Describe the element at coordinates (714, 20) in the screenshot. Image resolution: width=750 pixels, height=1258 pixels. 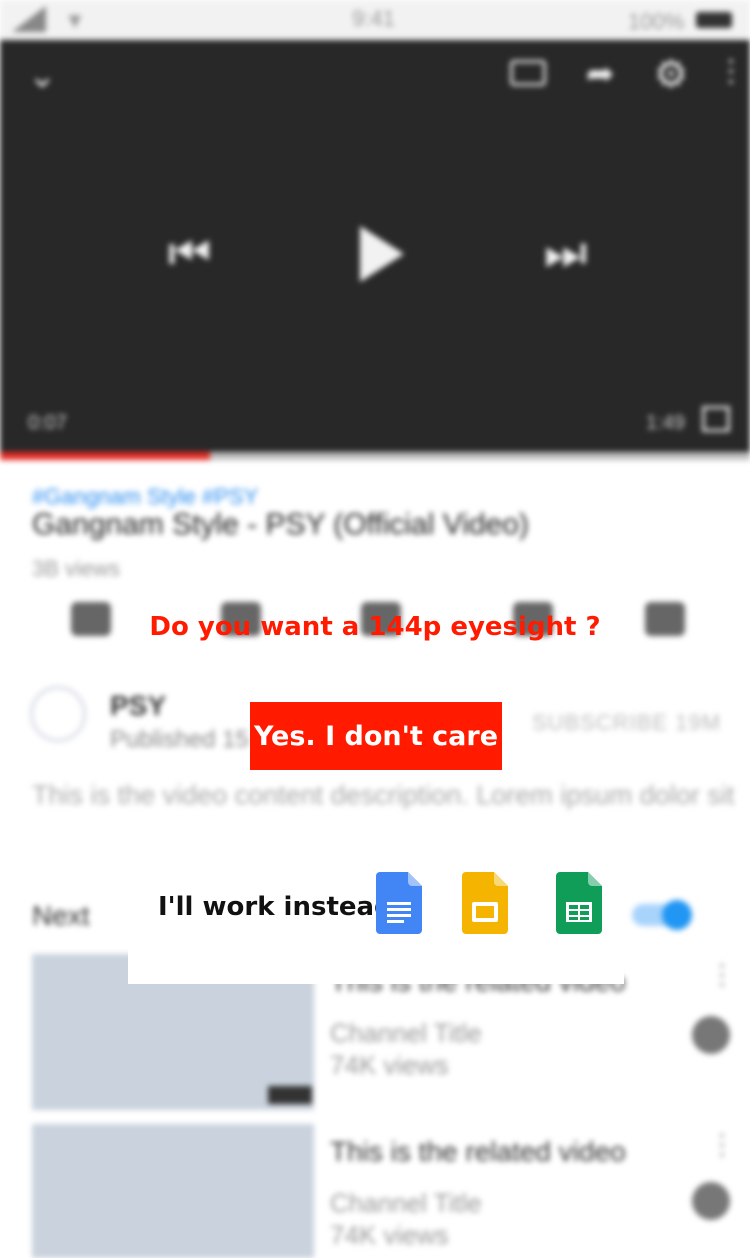
I see `battery-icon` at that location.